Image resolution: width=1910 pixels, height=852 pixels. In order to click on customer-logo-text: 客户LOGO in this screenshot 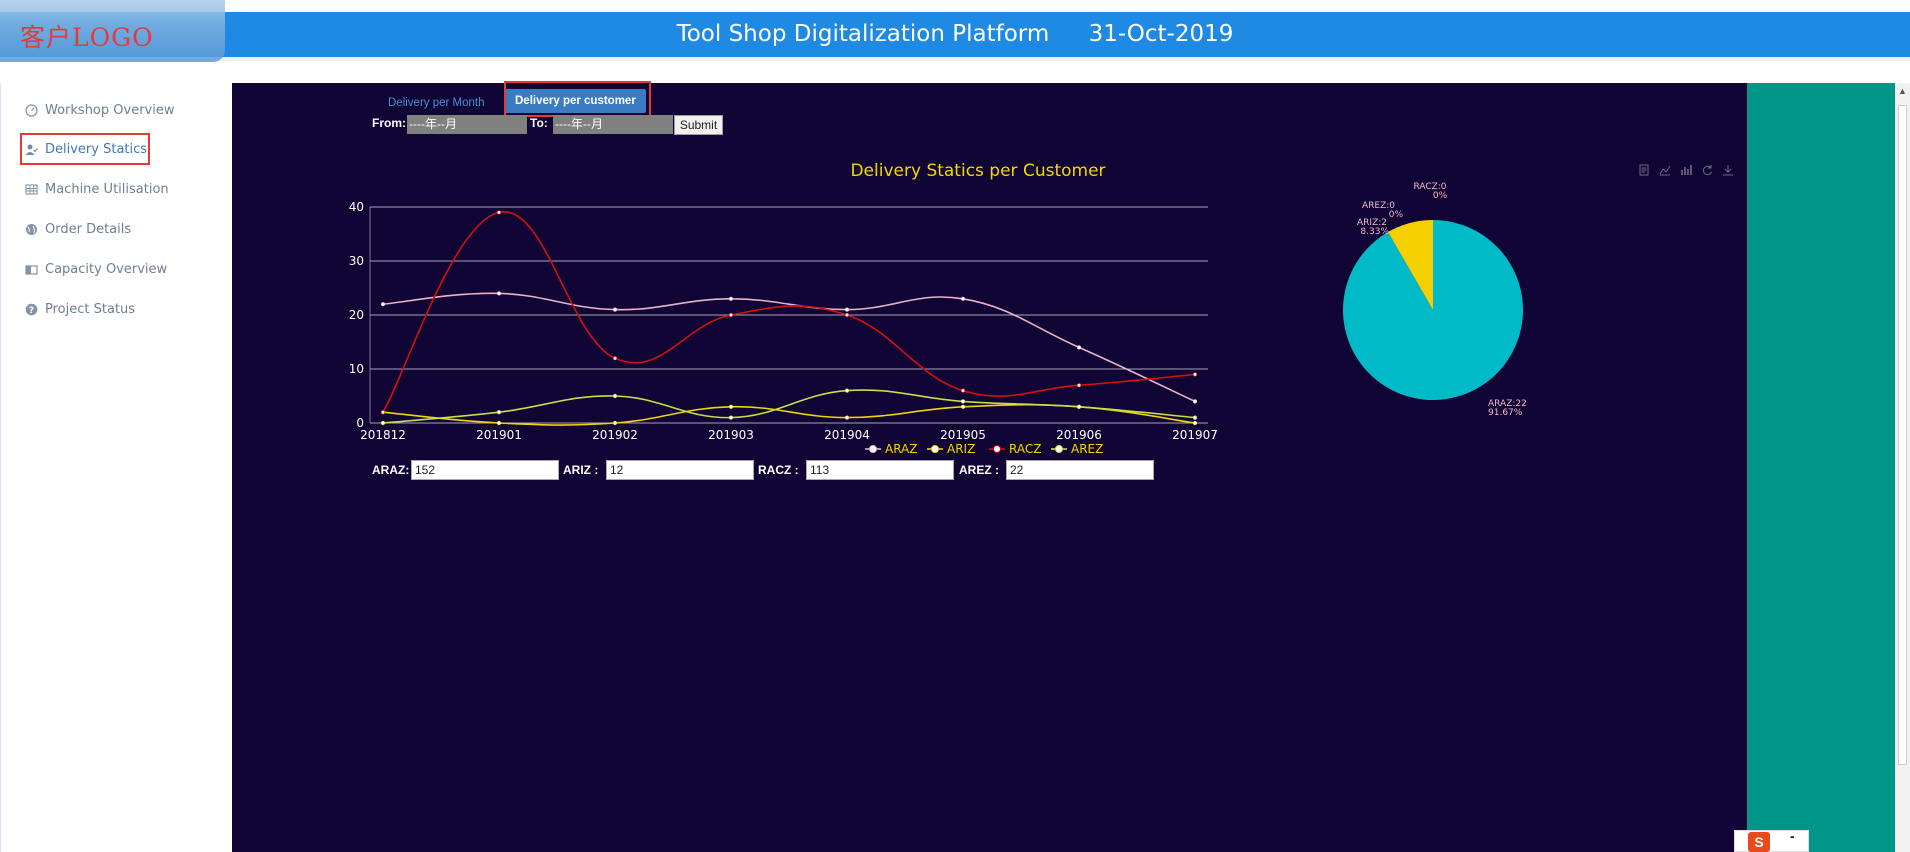, I will do `click(87, 37)`.